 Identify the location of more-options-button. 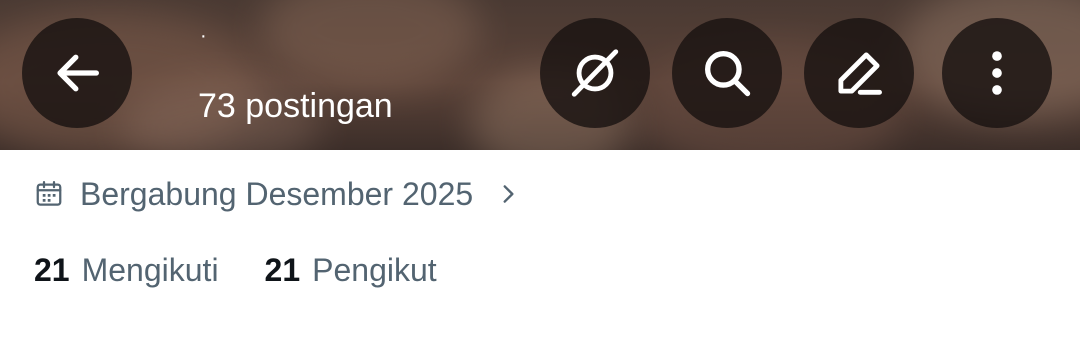
(997, 73).